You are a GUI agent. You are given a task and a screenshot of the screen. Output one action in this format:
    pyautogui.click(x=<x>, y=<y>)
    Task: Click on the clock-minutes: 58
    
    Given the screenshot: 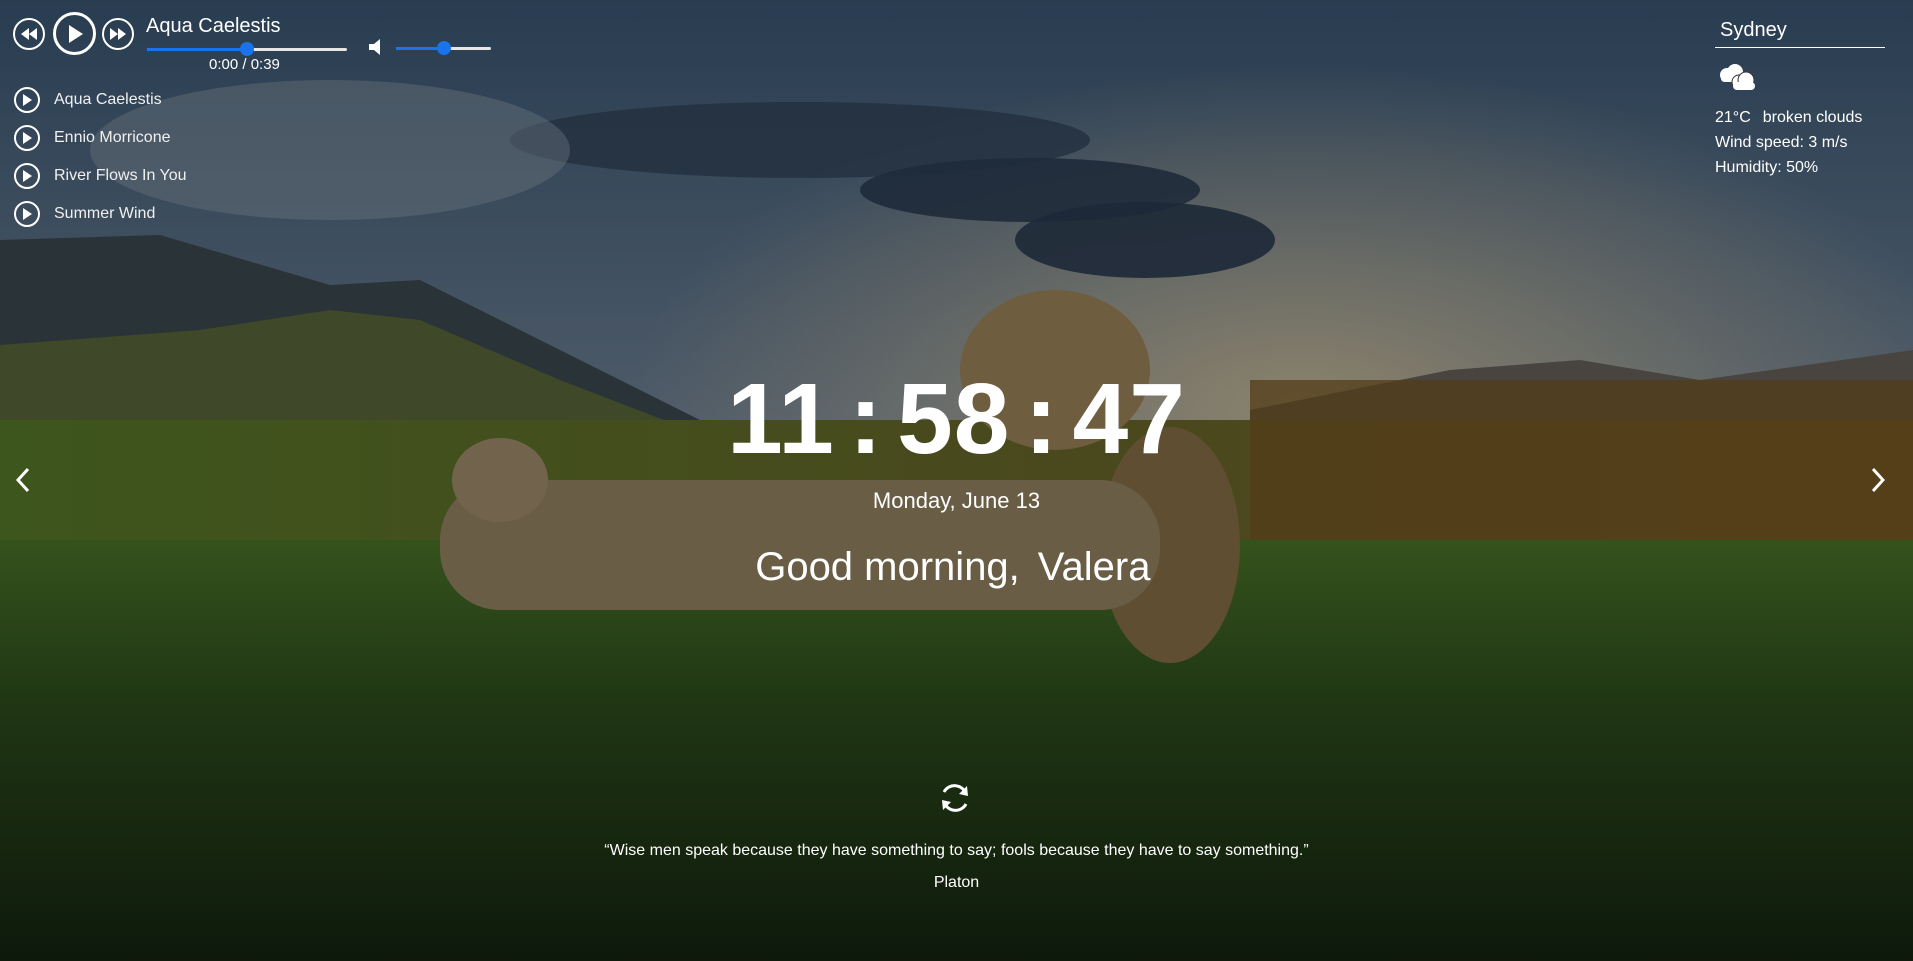 What is the action you would take?
    pyautogui.click(x=954, y=419)
    